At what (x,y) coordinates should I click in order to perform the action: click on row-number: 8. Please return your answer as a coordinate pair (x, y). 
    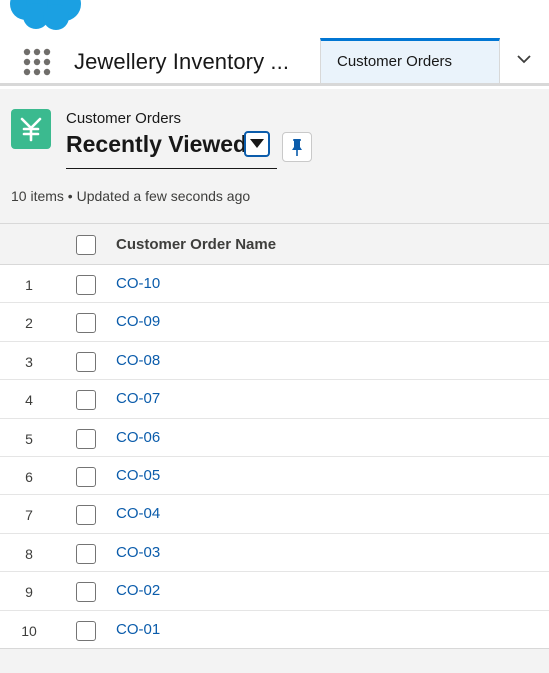
    Looking at the image, I should click on (29, 553).